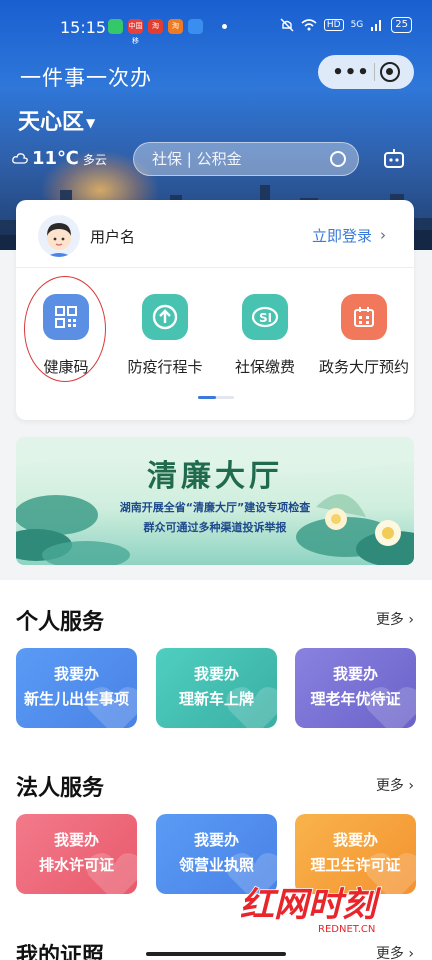  I want to click on clean-hall-banner: 清廉大厅 湖南开展全省“清廉大厅”建设专项检查 群众可通过多种渠道投诉举报, so click(215, 501).